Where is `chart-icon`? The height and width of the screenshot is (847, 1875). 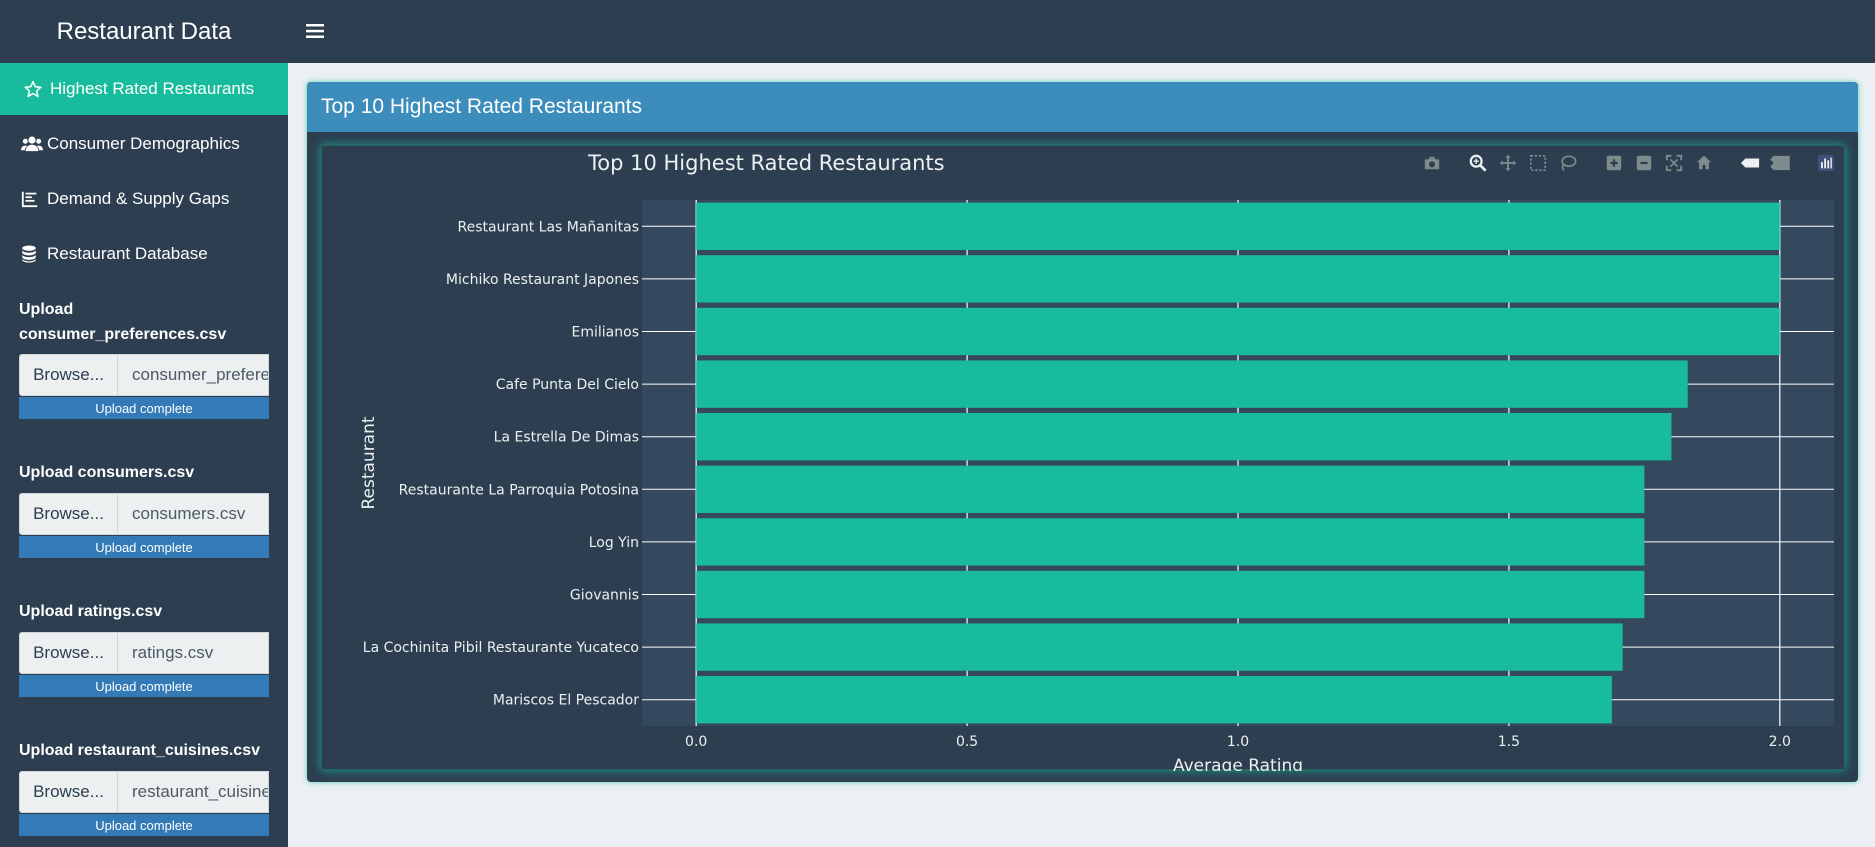 chart-icon is located at coordinates (32, 199).